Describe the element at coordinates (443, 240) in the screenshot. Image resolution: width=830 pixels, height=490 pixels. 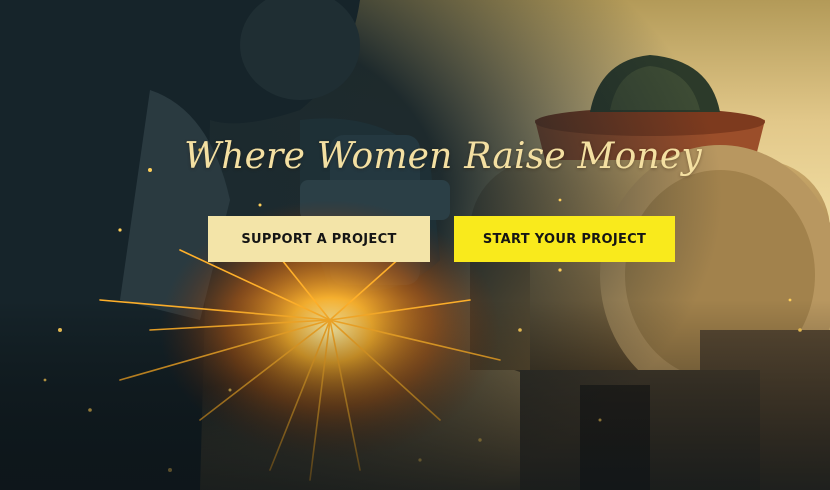
I see `cta-button-group: SUPPORT A PROJECT START YOUR PROJECT` at that location.